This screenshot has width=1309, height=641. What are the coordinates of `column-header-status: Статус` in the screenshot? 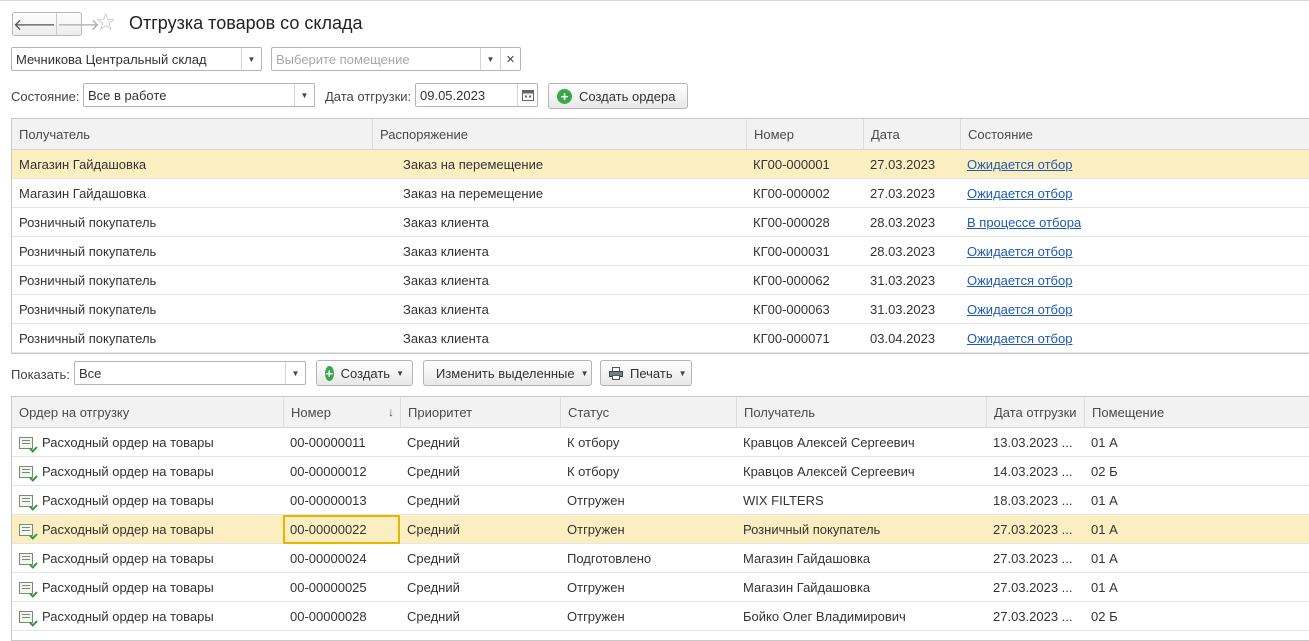 It's located at (648, 412).